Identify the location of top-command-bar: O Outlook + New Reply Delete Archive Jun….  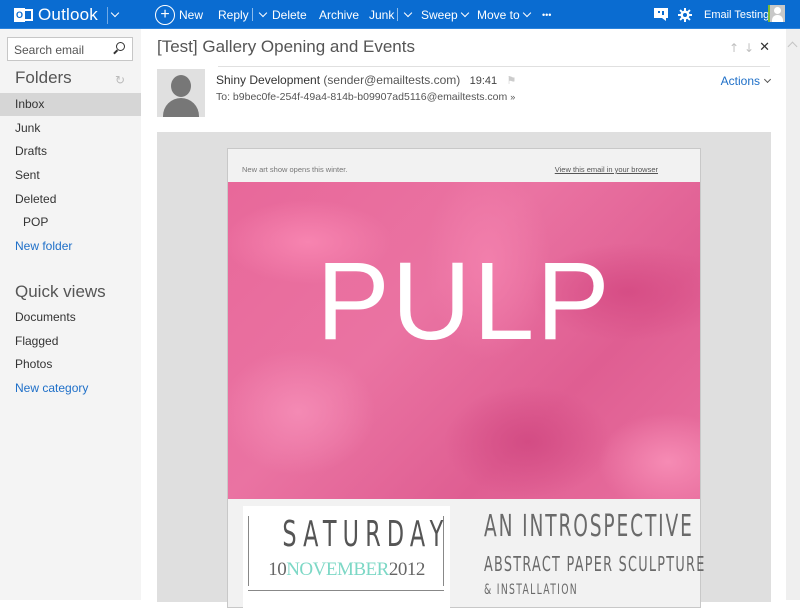
(400, 14).